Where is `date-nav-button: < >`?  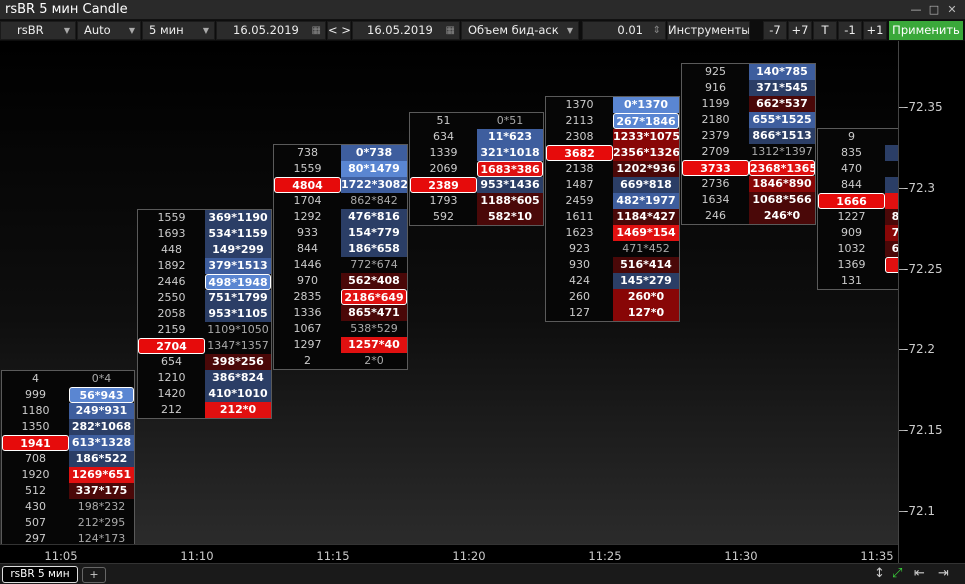
date-nav-button: < > is located at coordinates (339, 30).